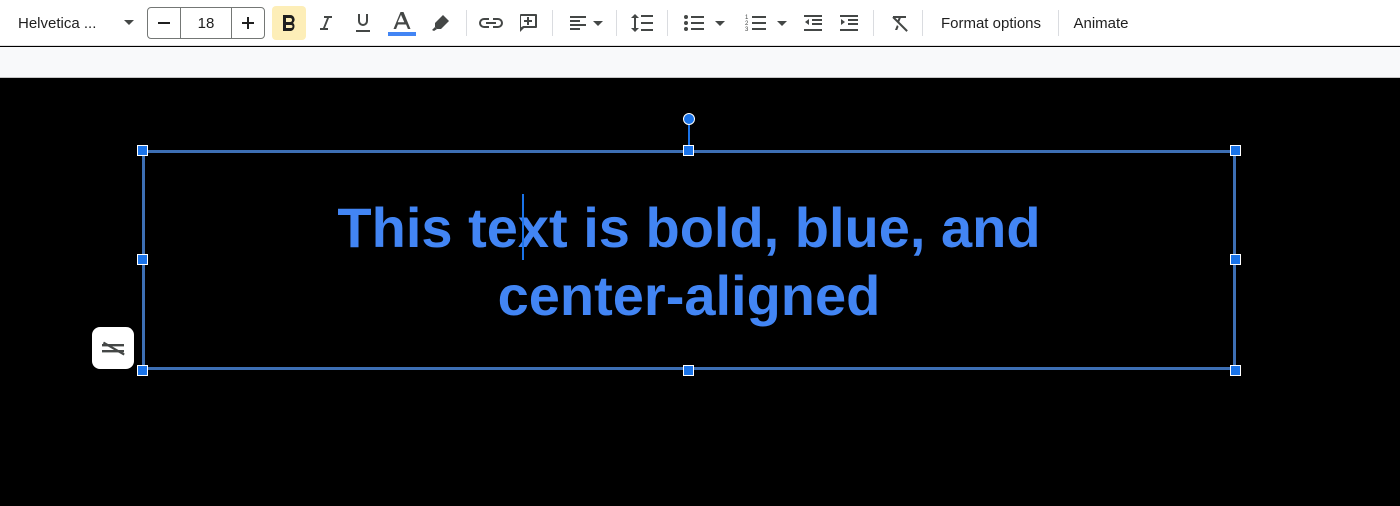  I want to click on resize-handle-bottom-right, so click(1235, 370).